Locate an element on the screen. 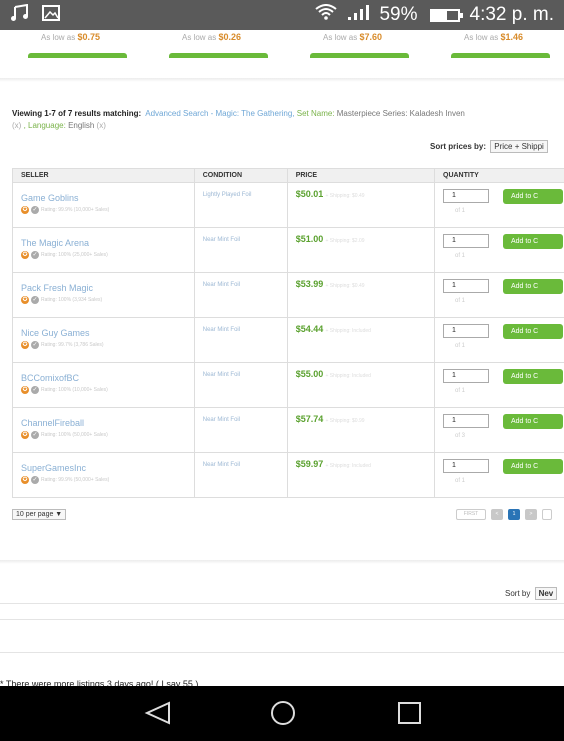 Image resolution: width=564 pixels, height=741 pixels. remove-filter-language: (x) is located at coordinates (101, 125).